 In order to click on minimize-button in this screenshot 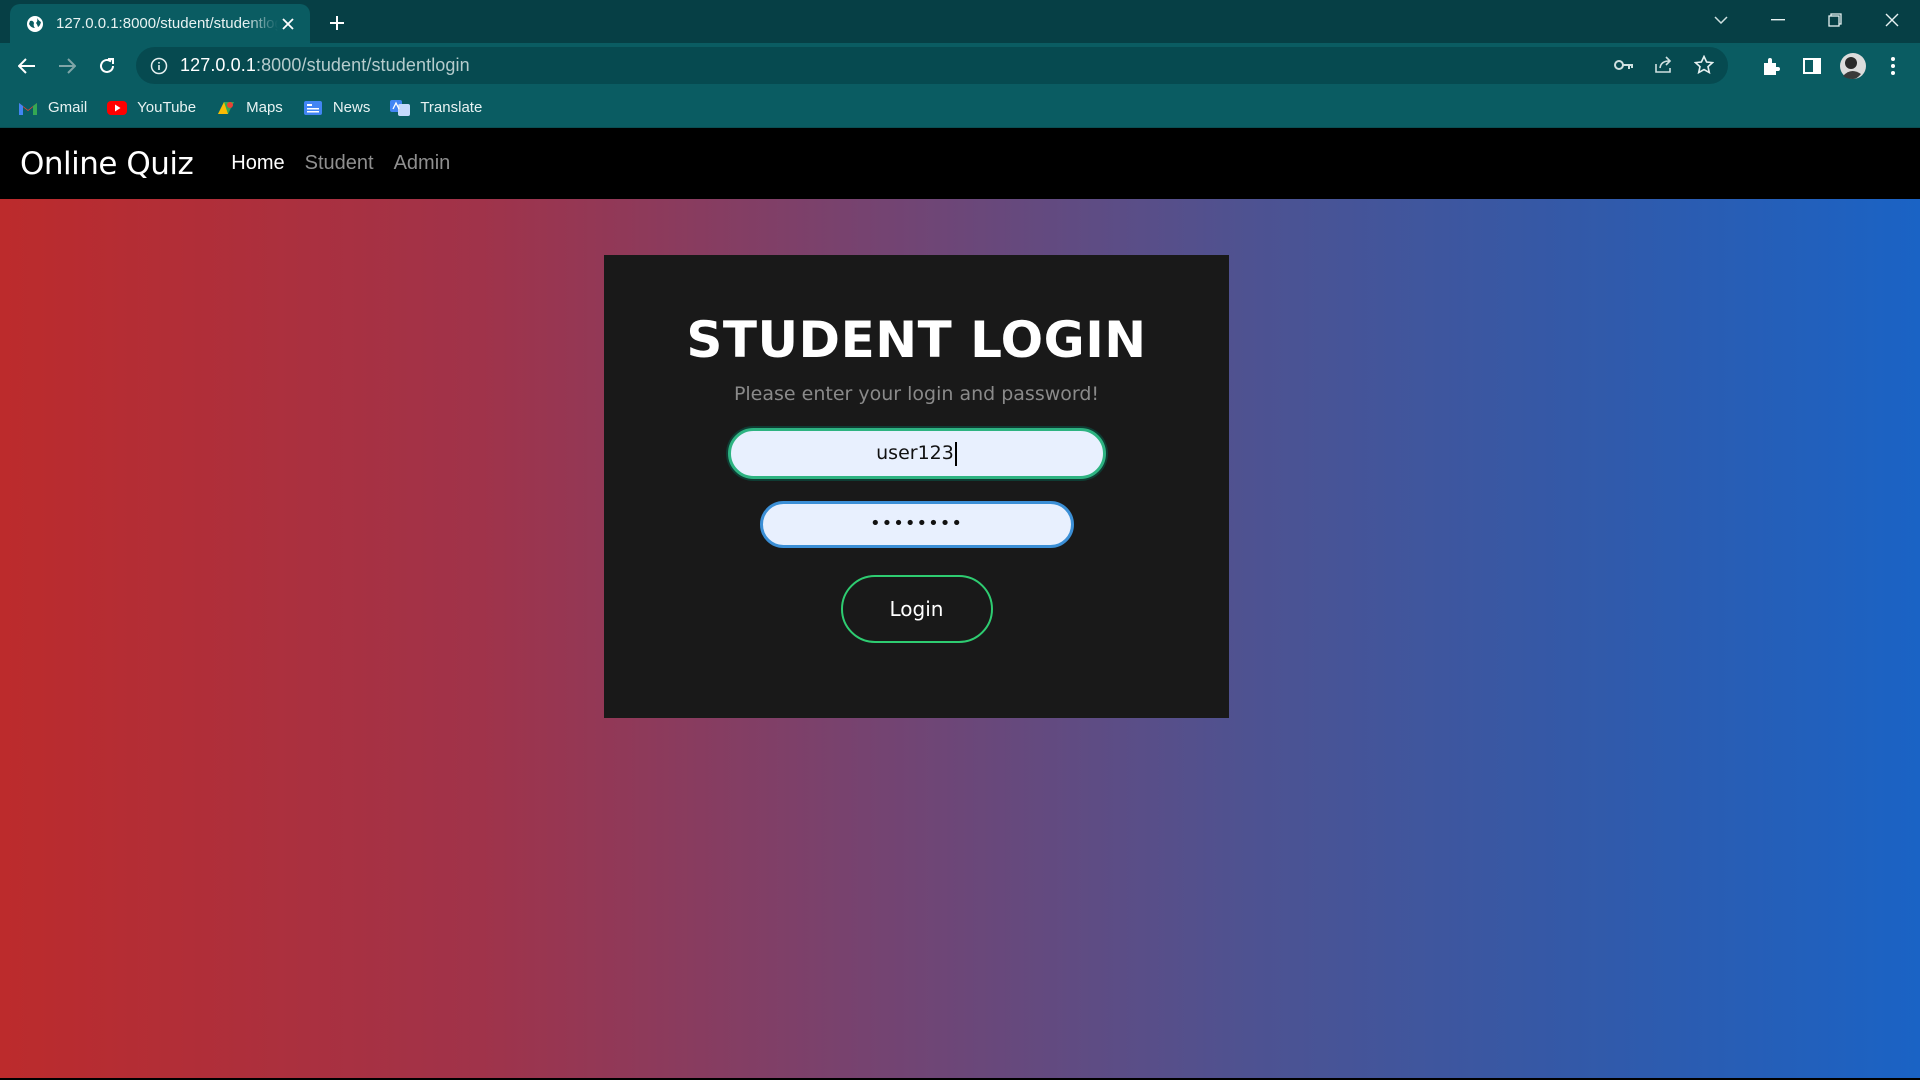, I will do `click(1777, 20)`.